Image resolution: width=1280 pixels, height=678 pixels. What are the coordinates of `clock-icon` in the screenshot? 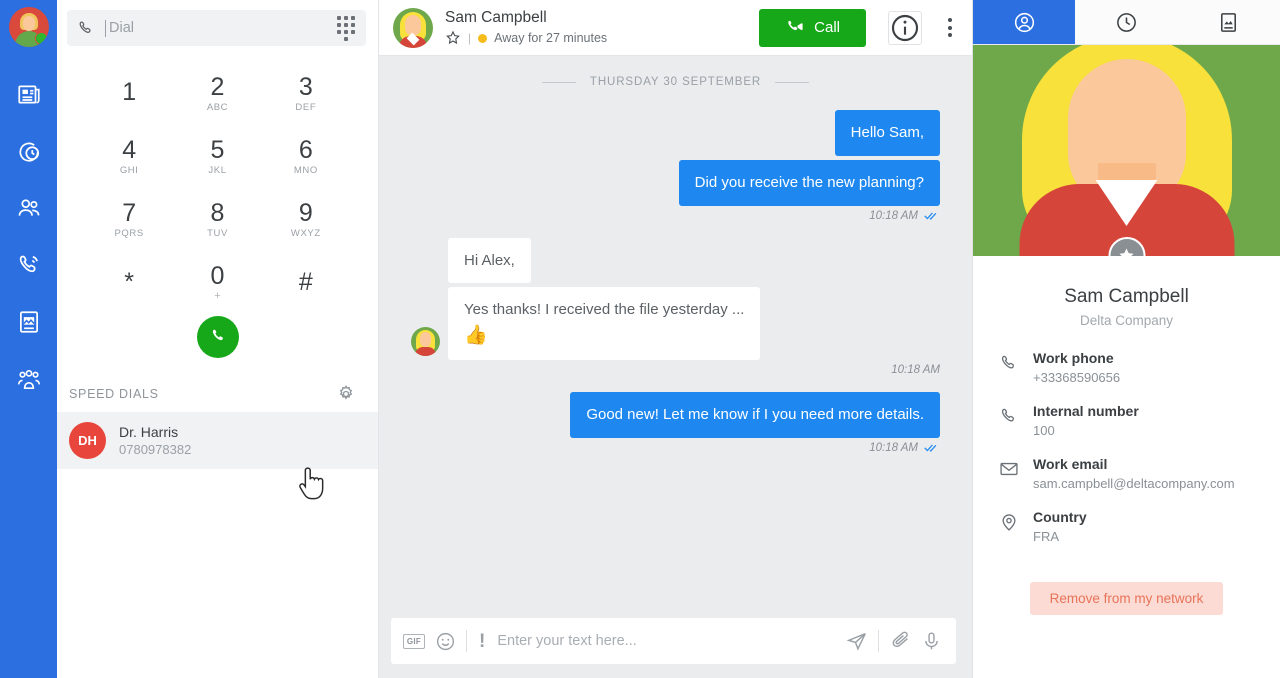 It's located at (1126, 22).